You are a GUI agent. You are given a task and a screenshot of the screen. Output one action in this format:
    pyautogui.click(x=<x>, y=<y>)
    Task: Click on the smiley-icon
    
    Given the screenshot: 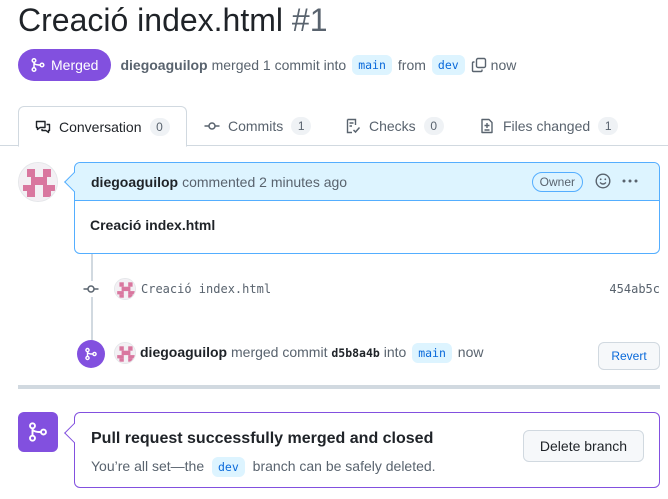 What is the action you would take?
    pyautogui.click(x=603, y=183)
    